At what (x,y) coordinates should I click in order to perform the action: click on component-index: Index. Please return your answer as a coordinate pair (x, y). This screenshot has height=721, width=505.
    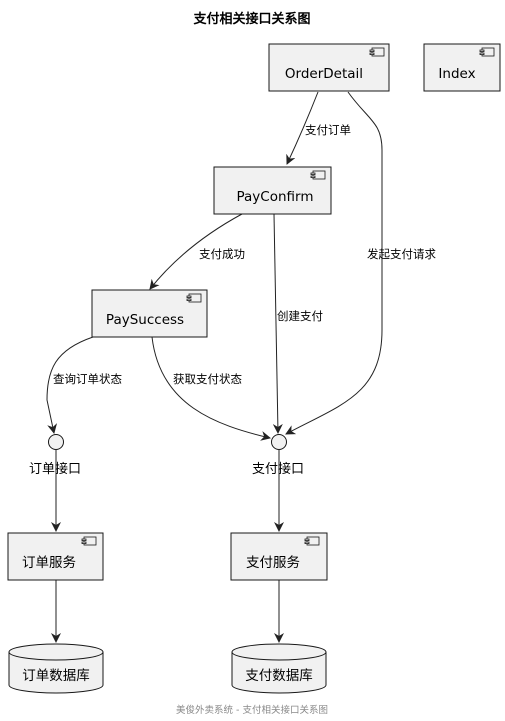
    Looking at the image, I should click on (462, 67).